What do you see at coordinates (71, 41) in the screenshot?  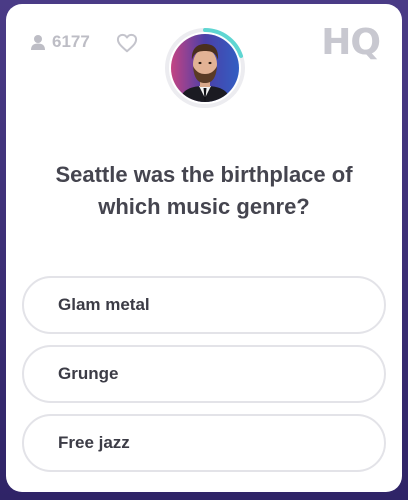 I see `viewer-count-label: 6177` at bounding box center [71, 41].